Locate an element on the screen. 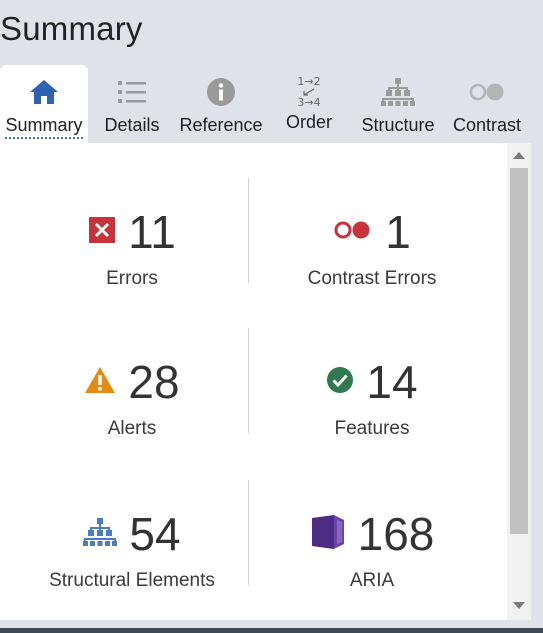 The width and height of the screenshot is (543, 633). aria-count: 168 is located at coordinates (396, 534).